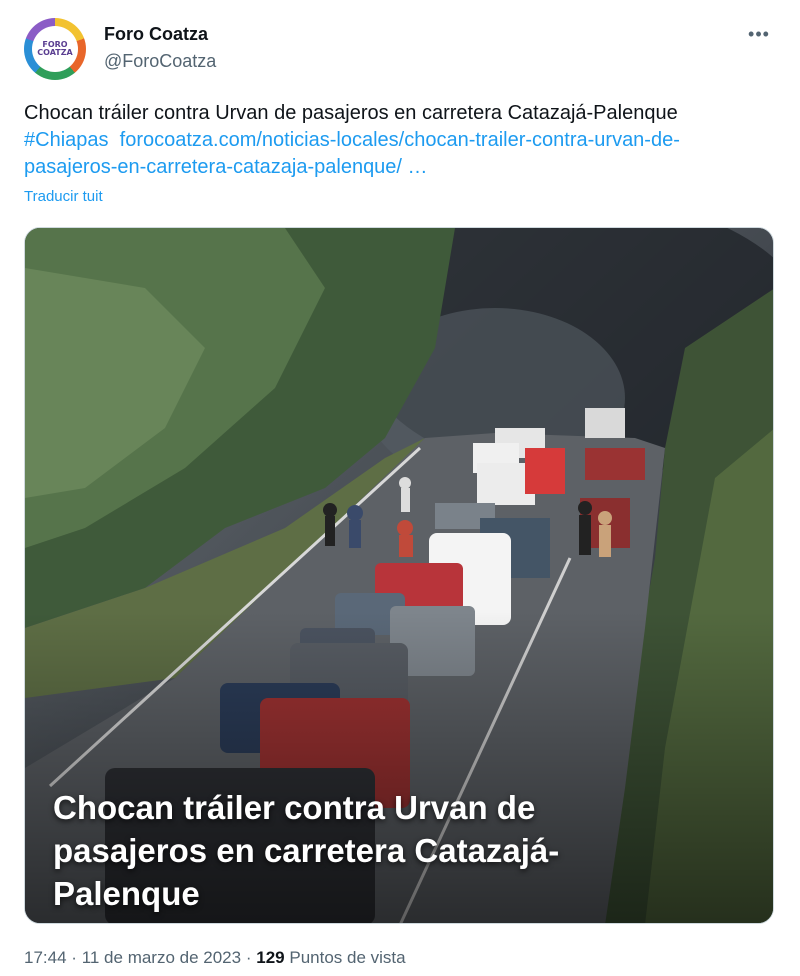  Describe the element at coordinates (160, 61) in the screenshot. I see `author-handle: @ForoCoatza` at that location.